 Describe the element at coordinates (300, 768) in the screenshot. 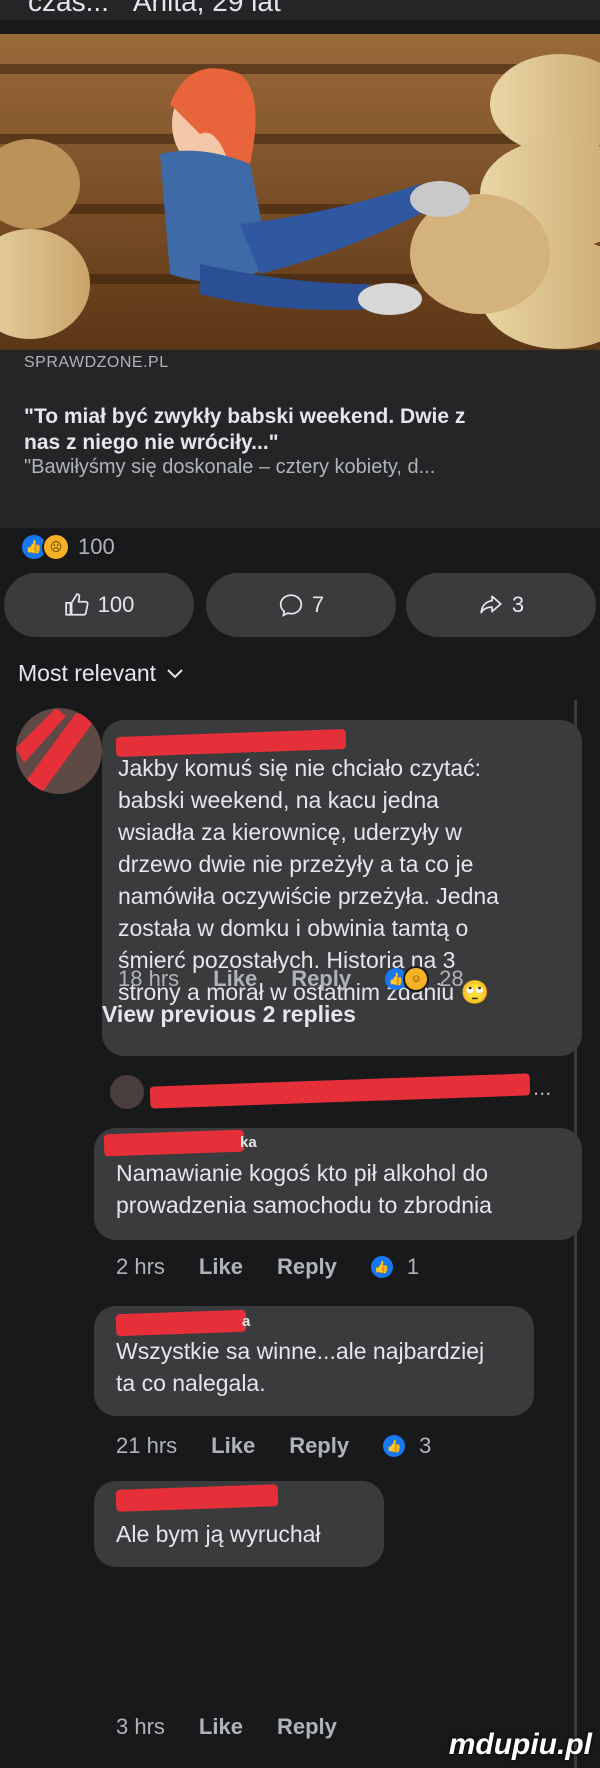

I see `comment-line: Jakby komuś się nie chciało czytać:` at that location.